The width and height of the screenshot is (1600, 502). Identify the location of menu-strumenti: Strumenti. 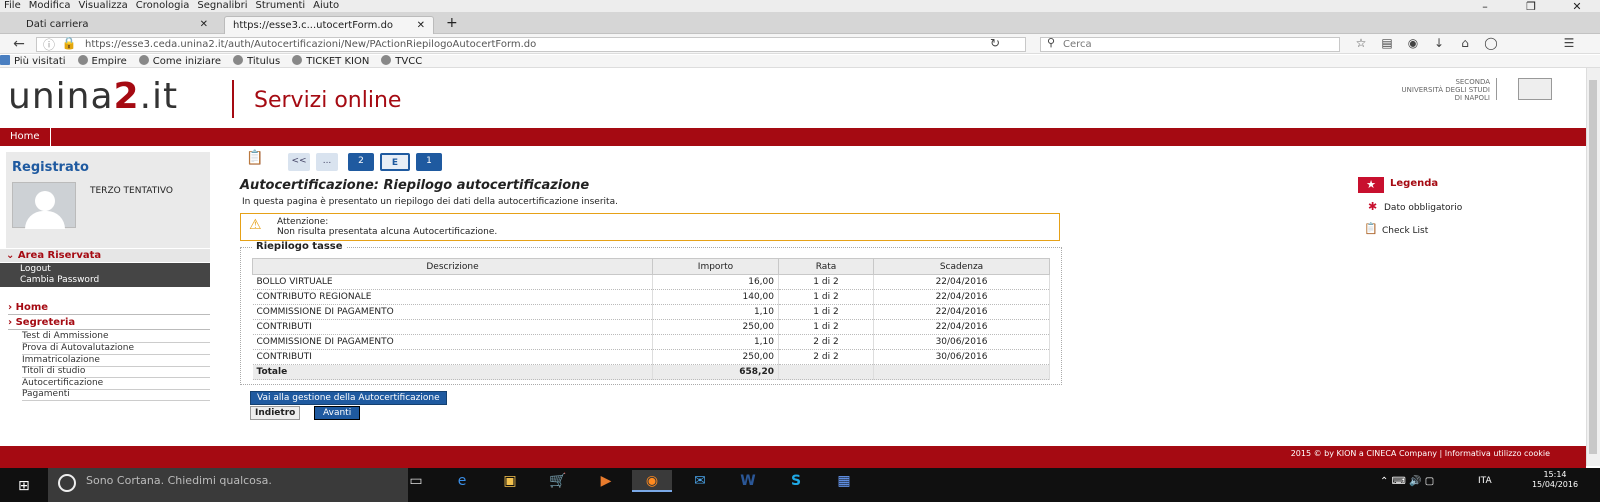
(281, 5).